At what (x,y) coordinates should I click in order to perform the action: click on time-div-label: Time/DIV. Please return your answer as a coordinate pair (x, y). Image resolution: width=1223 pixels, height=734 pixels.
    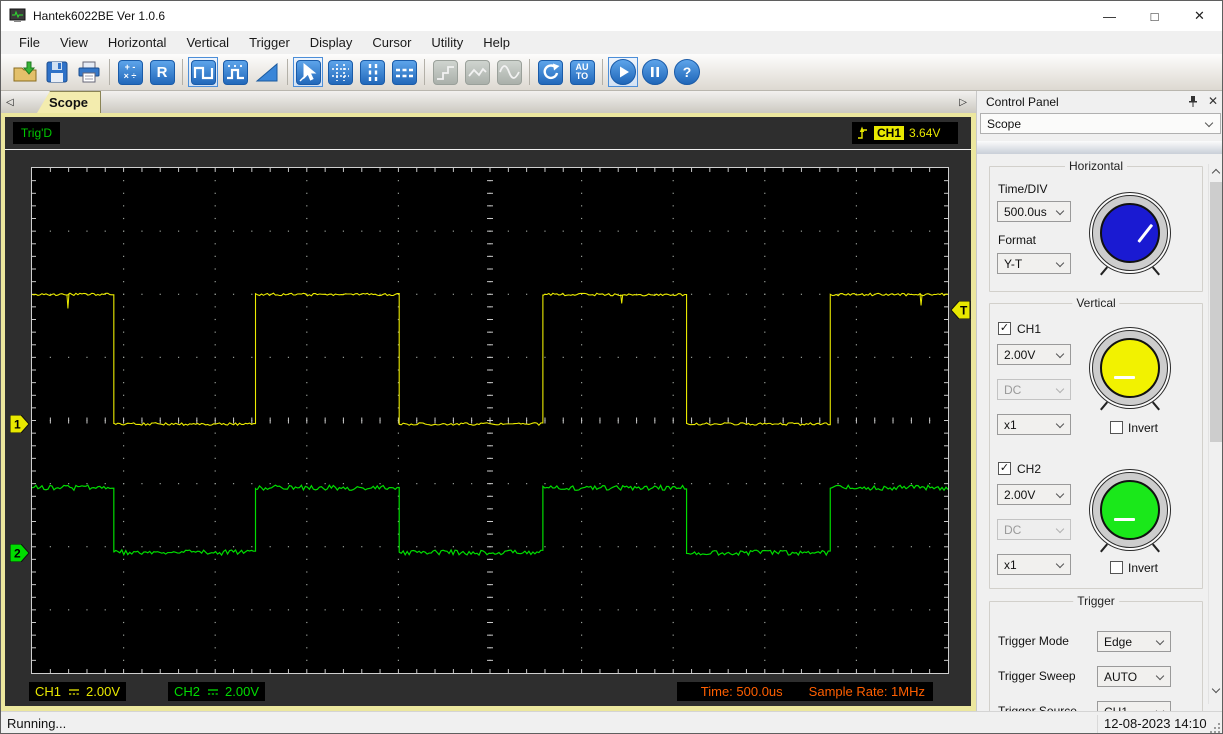
    Looking at the image, I should click on (1023, 189).